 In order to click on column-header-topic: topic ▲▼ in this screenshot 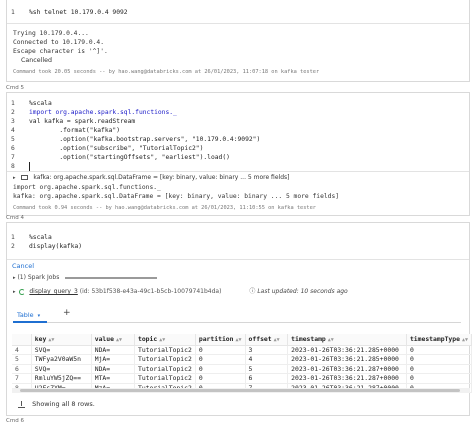, I will do `click(165, 340)`.